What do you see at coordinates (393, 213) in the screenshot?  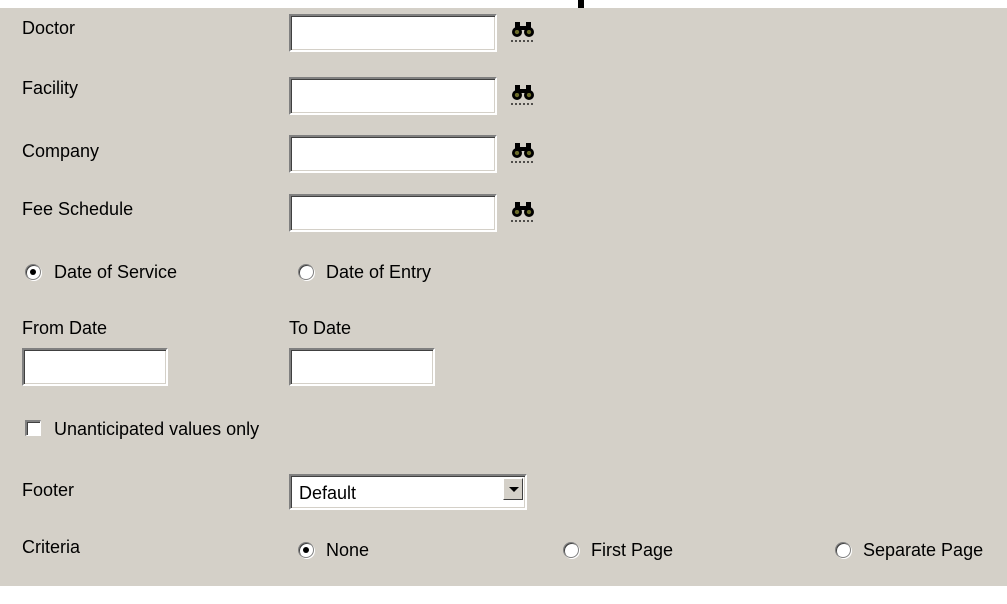 I see `fee-schedule-field` at bounding box center [393, 213].